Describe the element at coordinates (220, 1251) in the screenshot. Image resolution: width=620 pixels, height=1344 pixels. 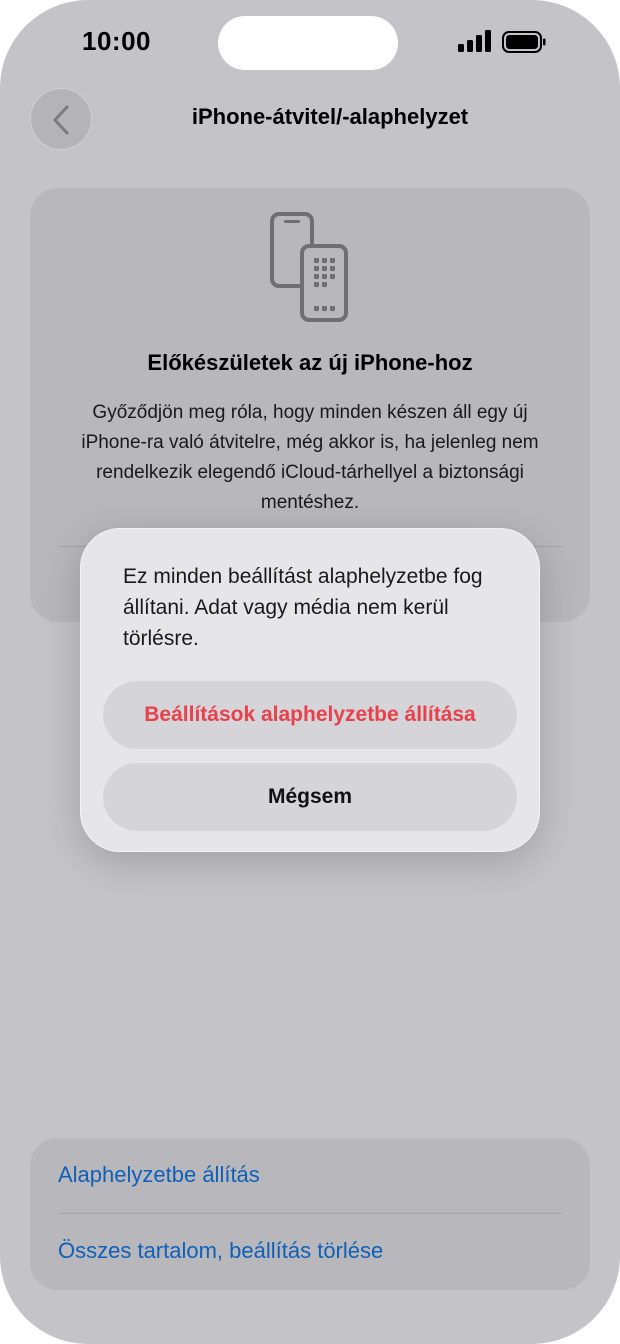
I see `erase-all-link: Összes tartalom, beállítás törlése` at that location.